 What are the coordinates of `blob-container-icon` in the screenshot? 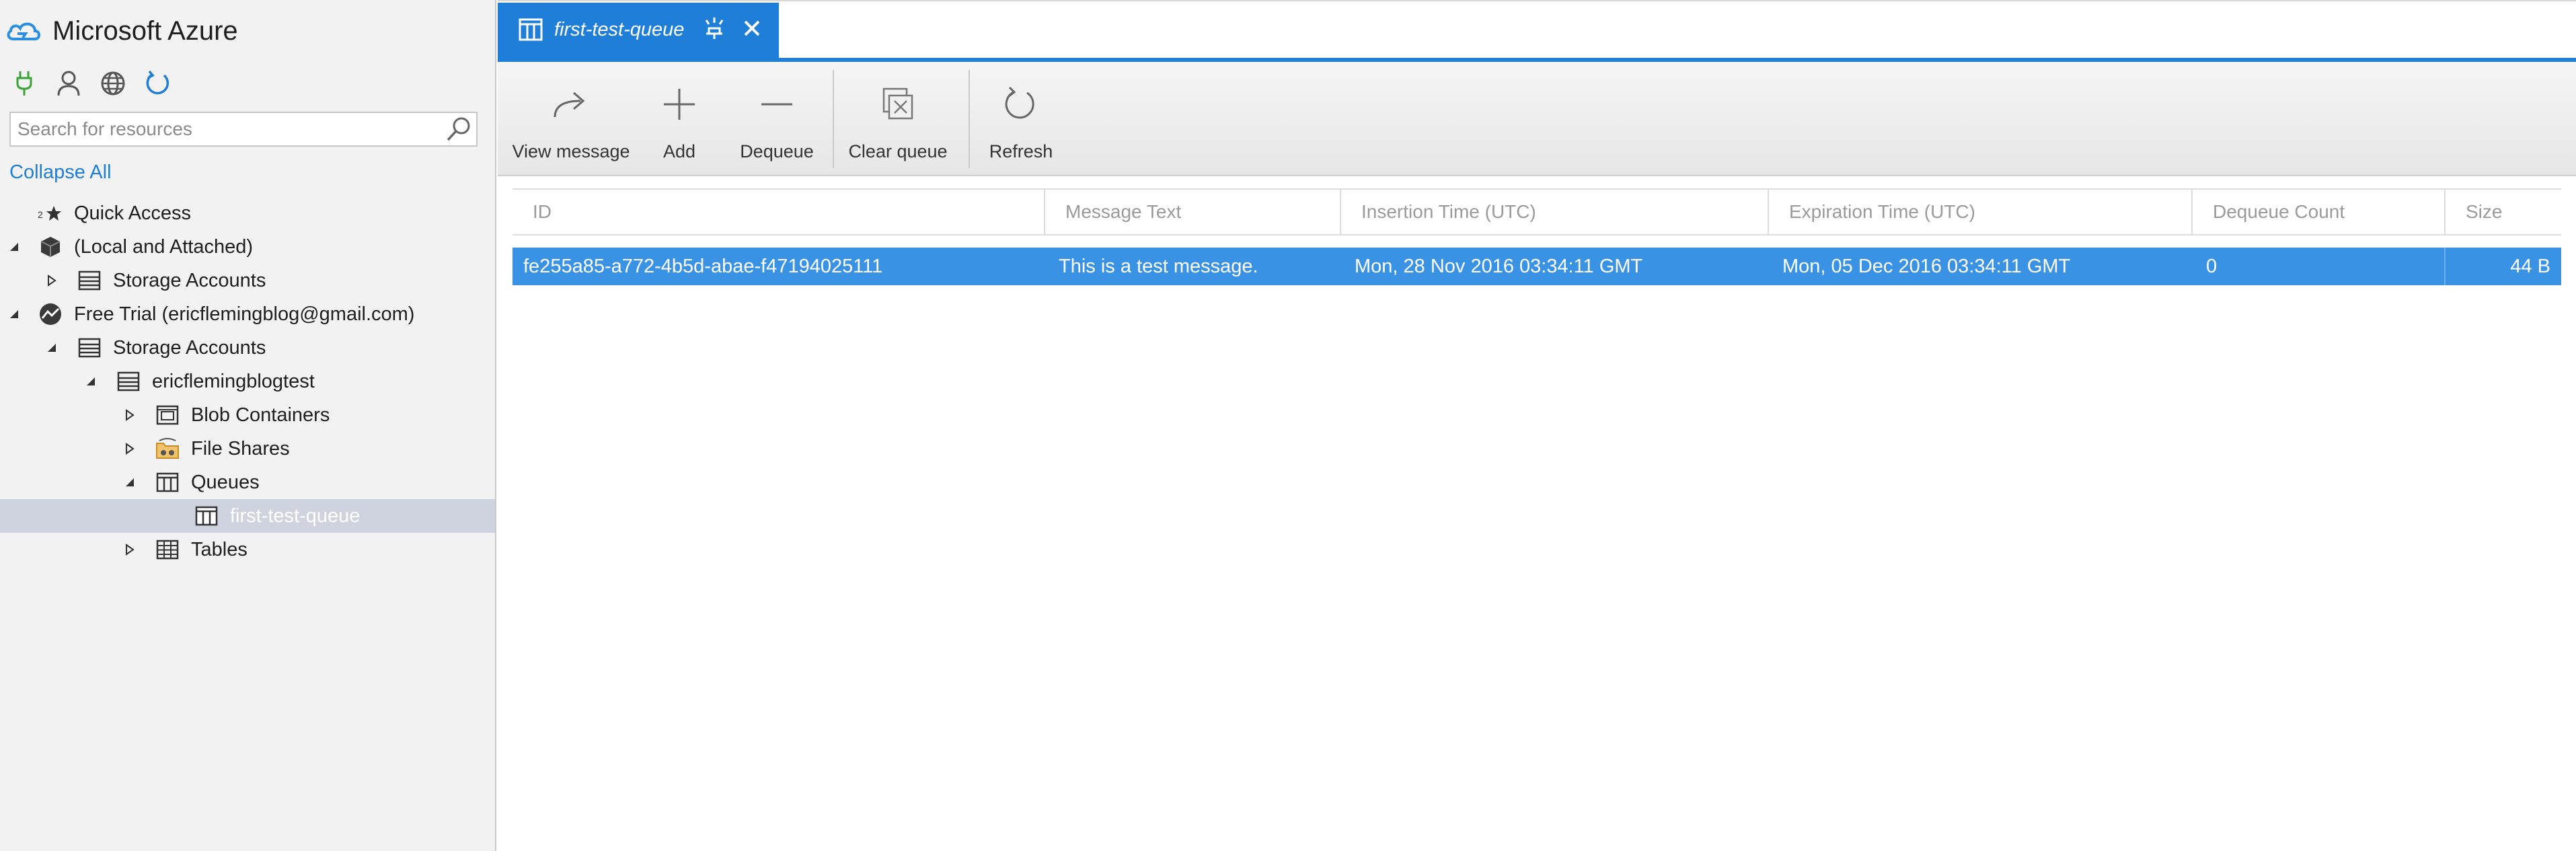 It's located at (167, 415).